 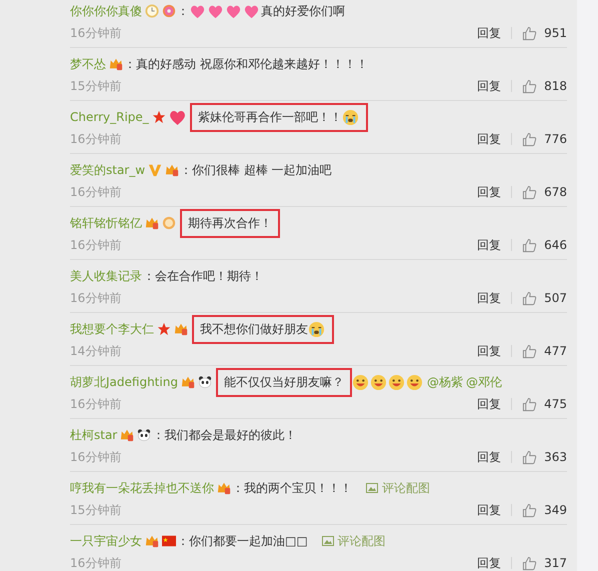 I want to click on heart-icon, so click(x=177, y=117).